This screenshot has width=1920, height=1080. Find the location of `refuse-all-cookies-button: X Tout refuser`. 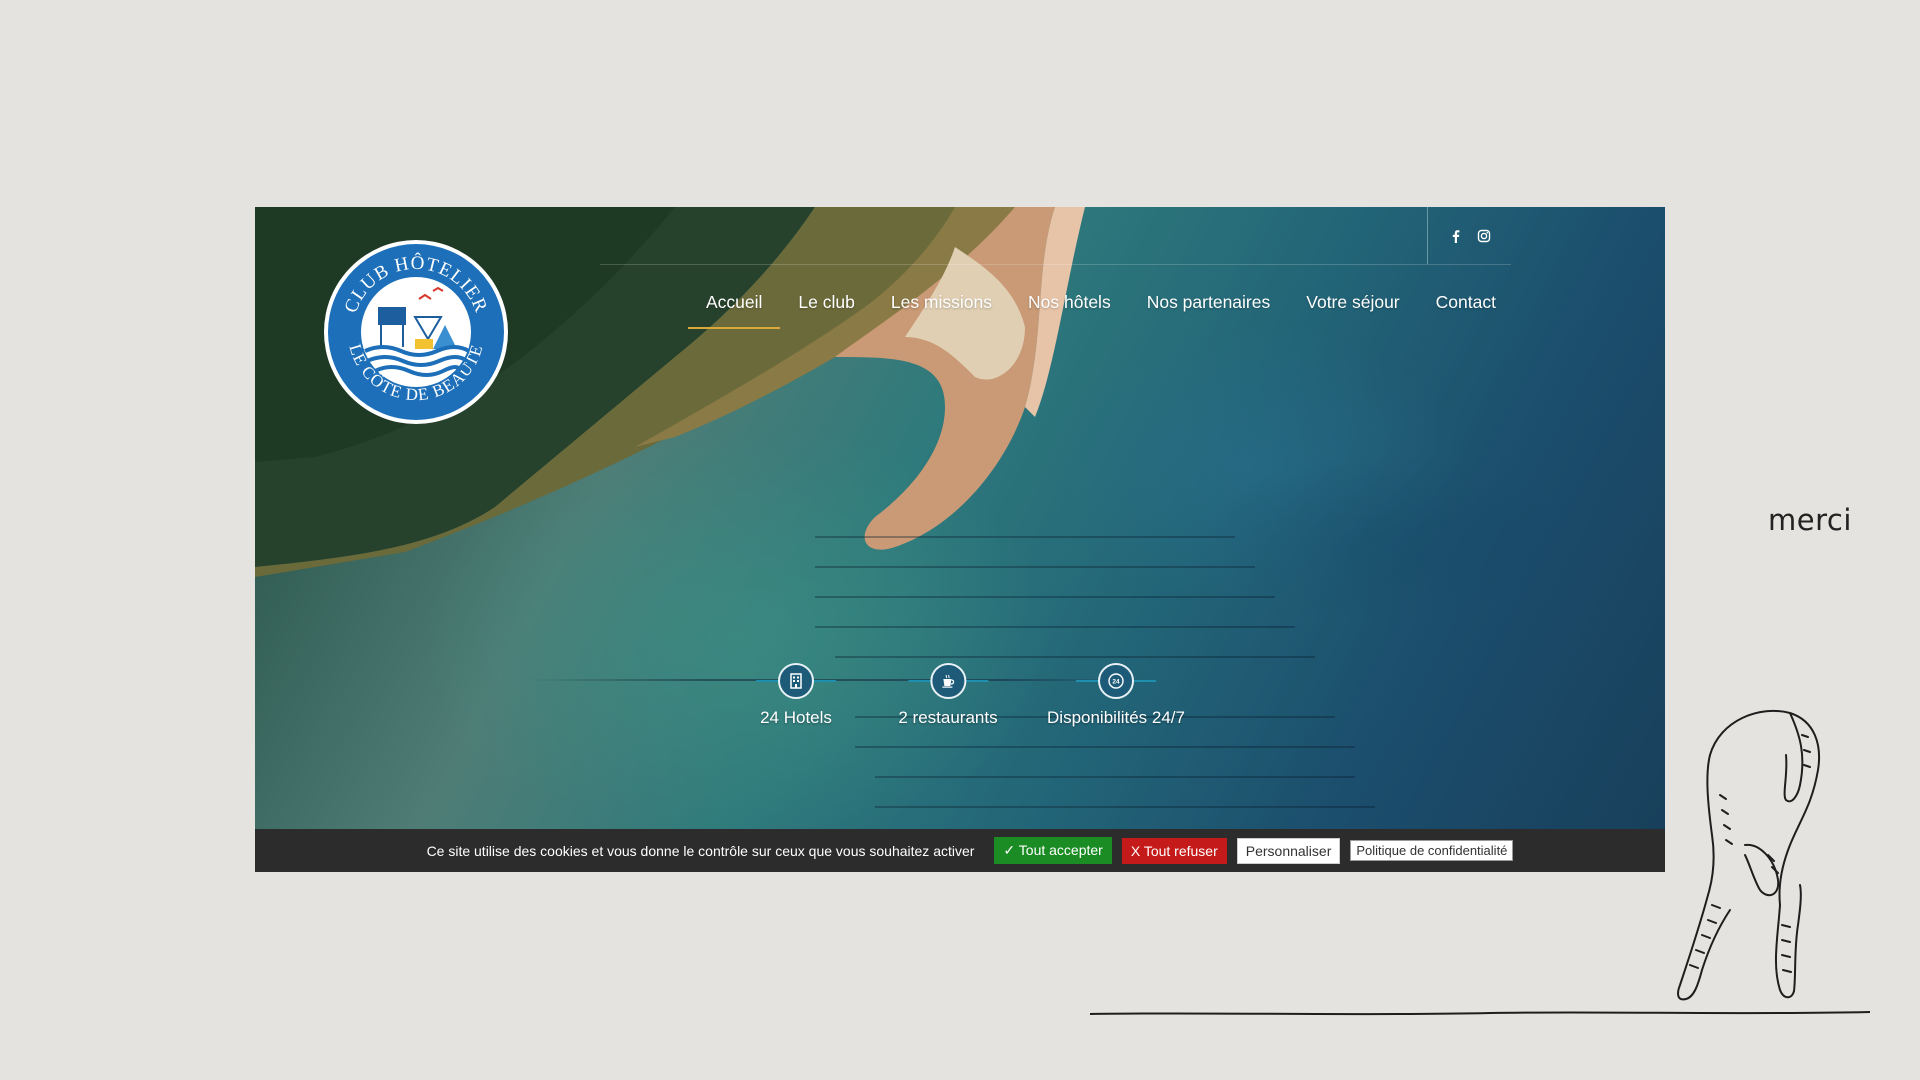

refuse-all-cookies-button: X Tout refuser is located at coordinates (1174, 850).